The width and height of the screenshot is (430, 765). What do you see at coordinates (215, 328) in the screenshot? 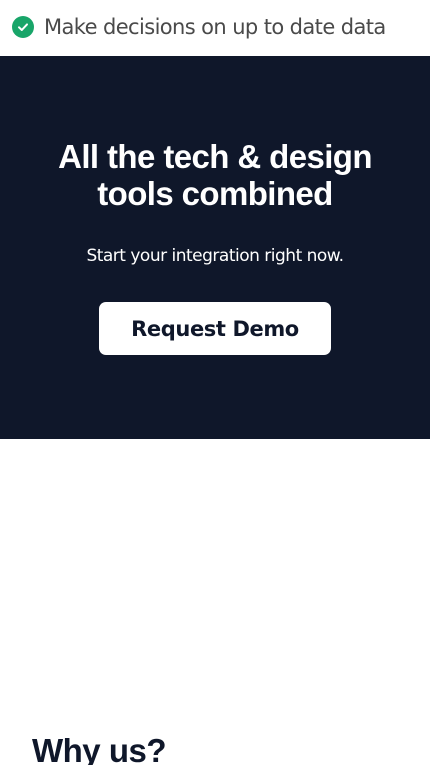
I see `request-demo-button: Request Demo` at bounding box center [215, 328].